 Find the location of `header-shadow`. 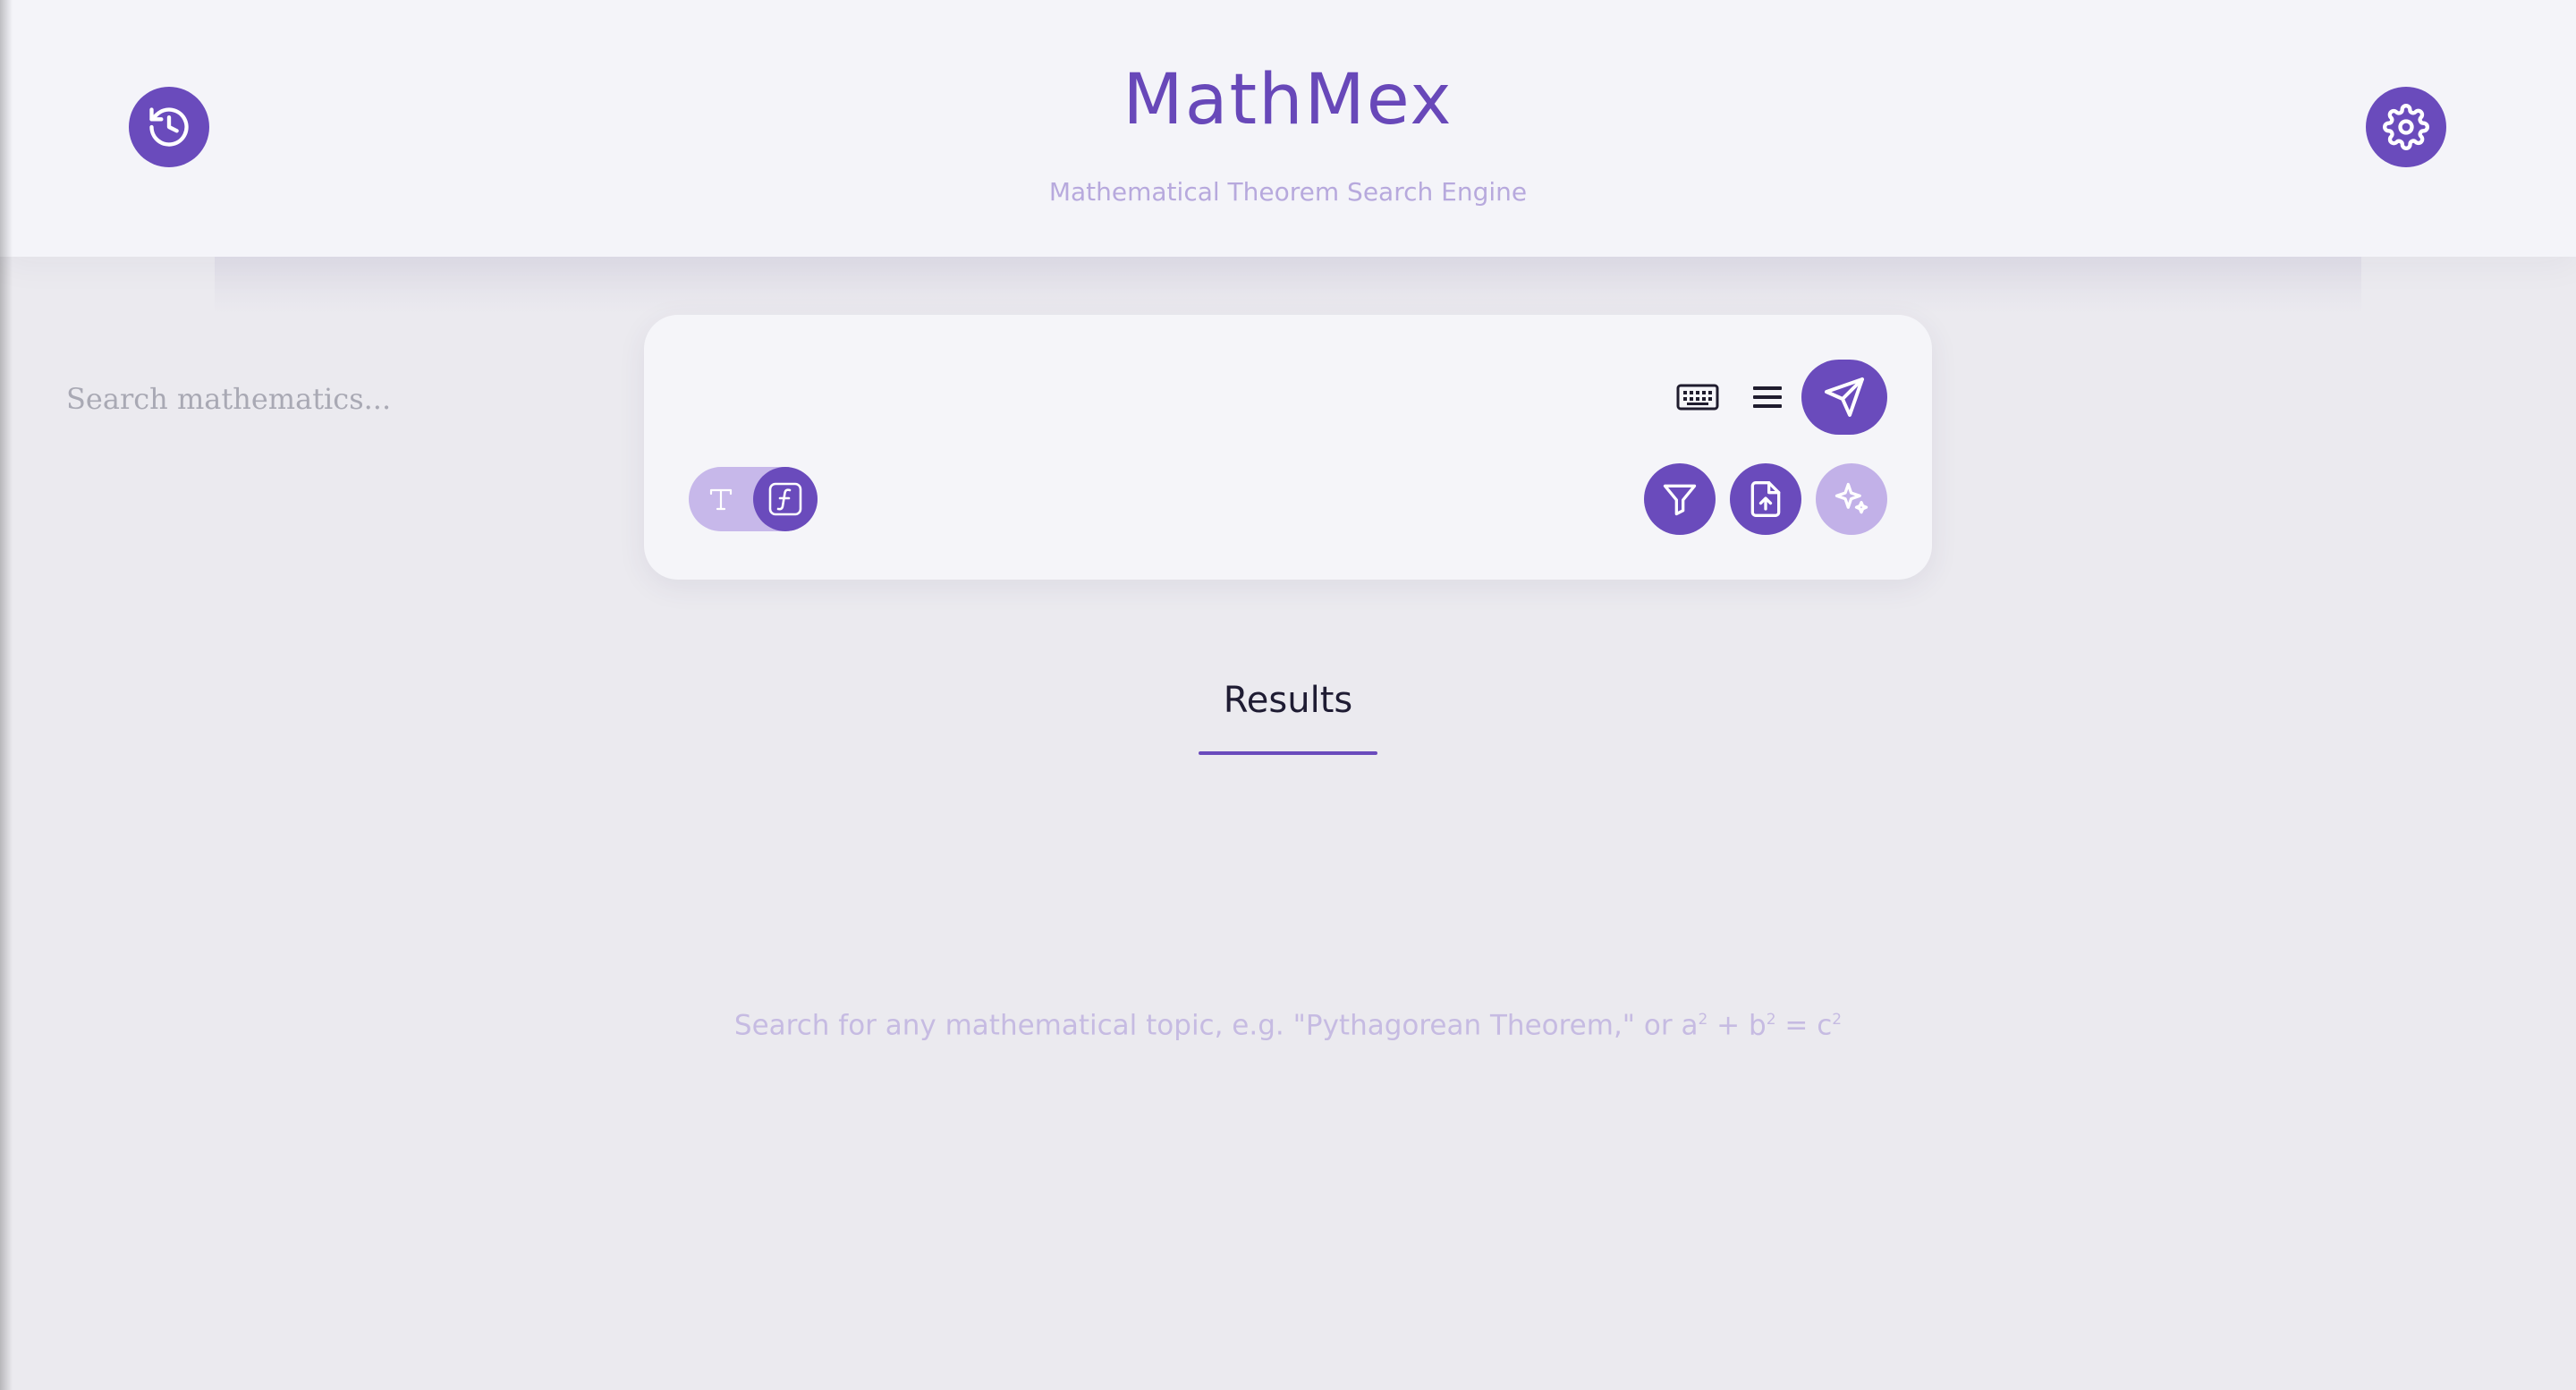

header-shadow is located at coordinates (1288, 285).